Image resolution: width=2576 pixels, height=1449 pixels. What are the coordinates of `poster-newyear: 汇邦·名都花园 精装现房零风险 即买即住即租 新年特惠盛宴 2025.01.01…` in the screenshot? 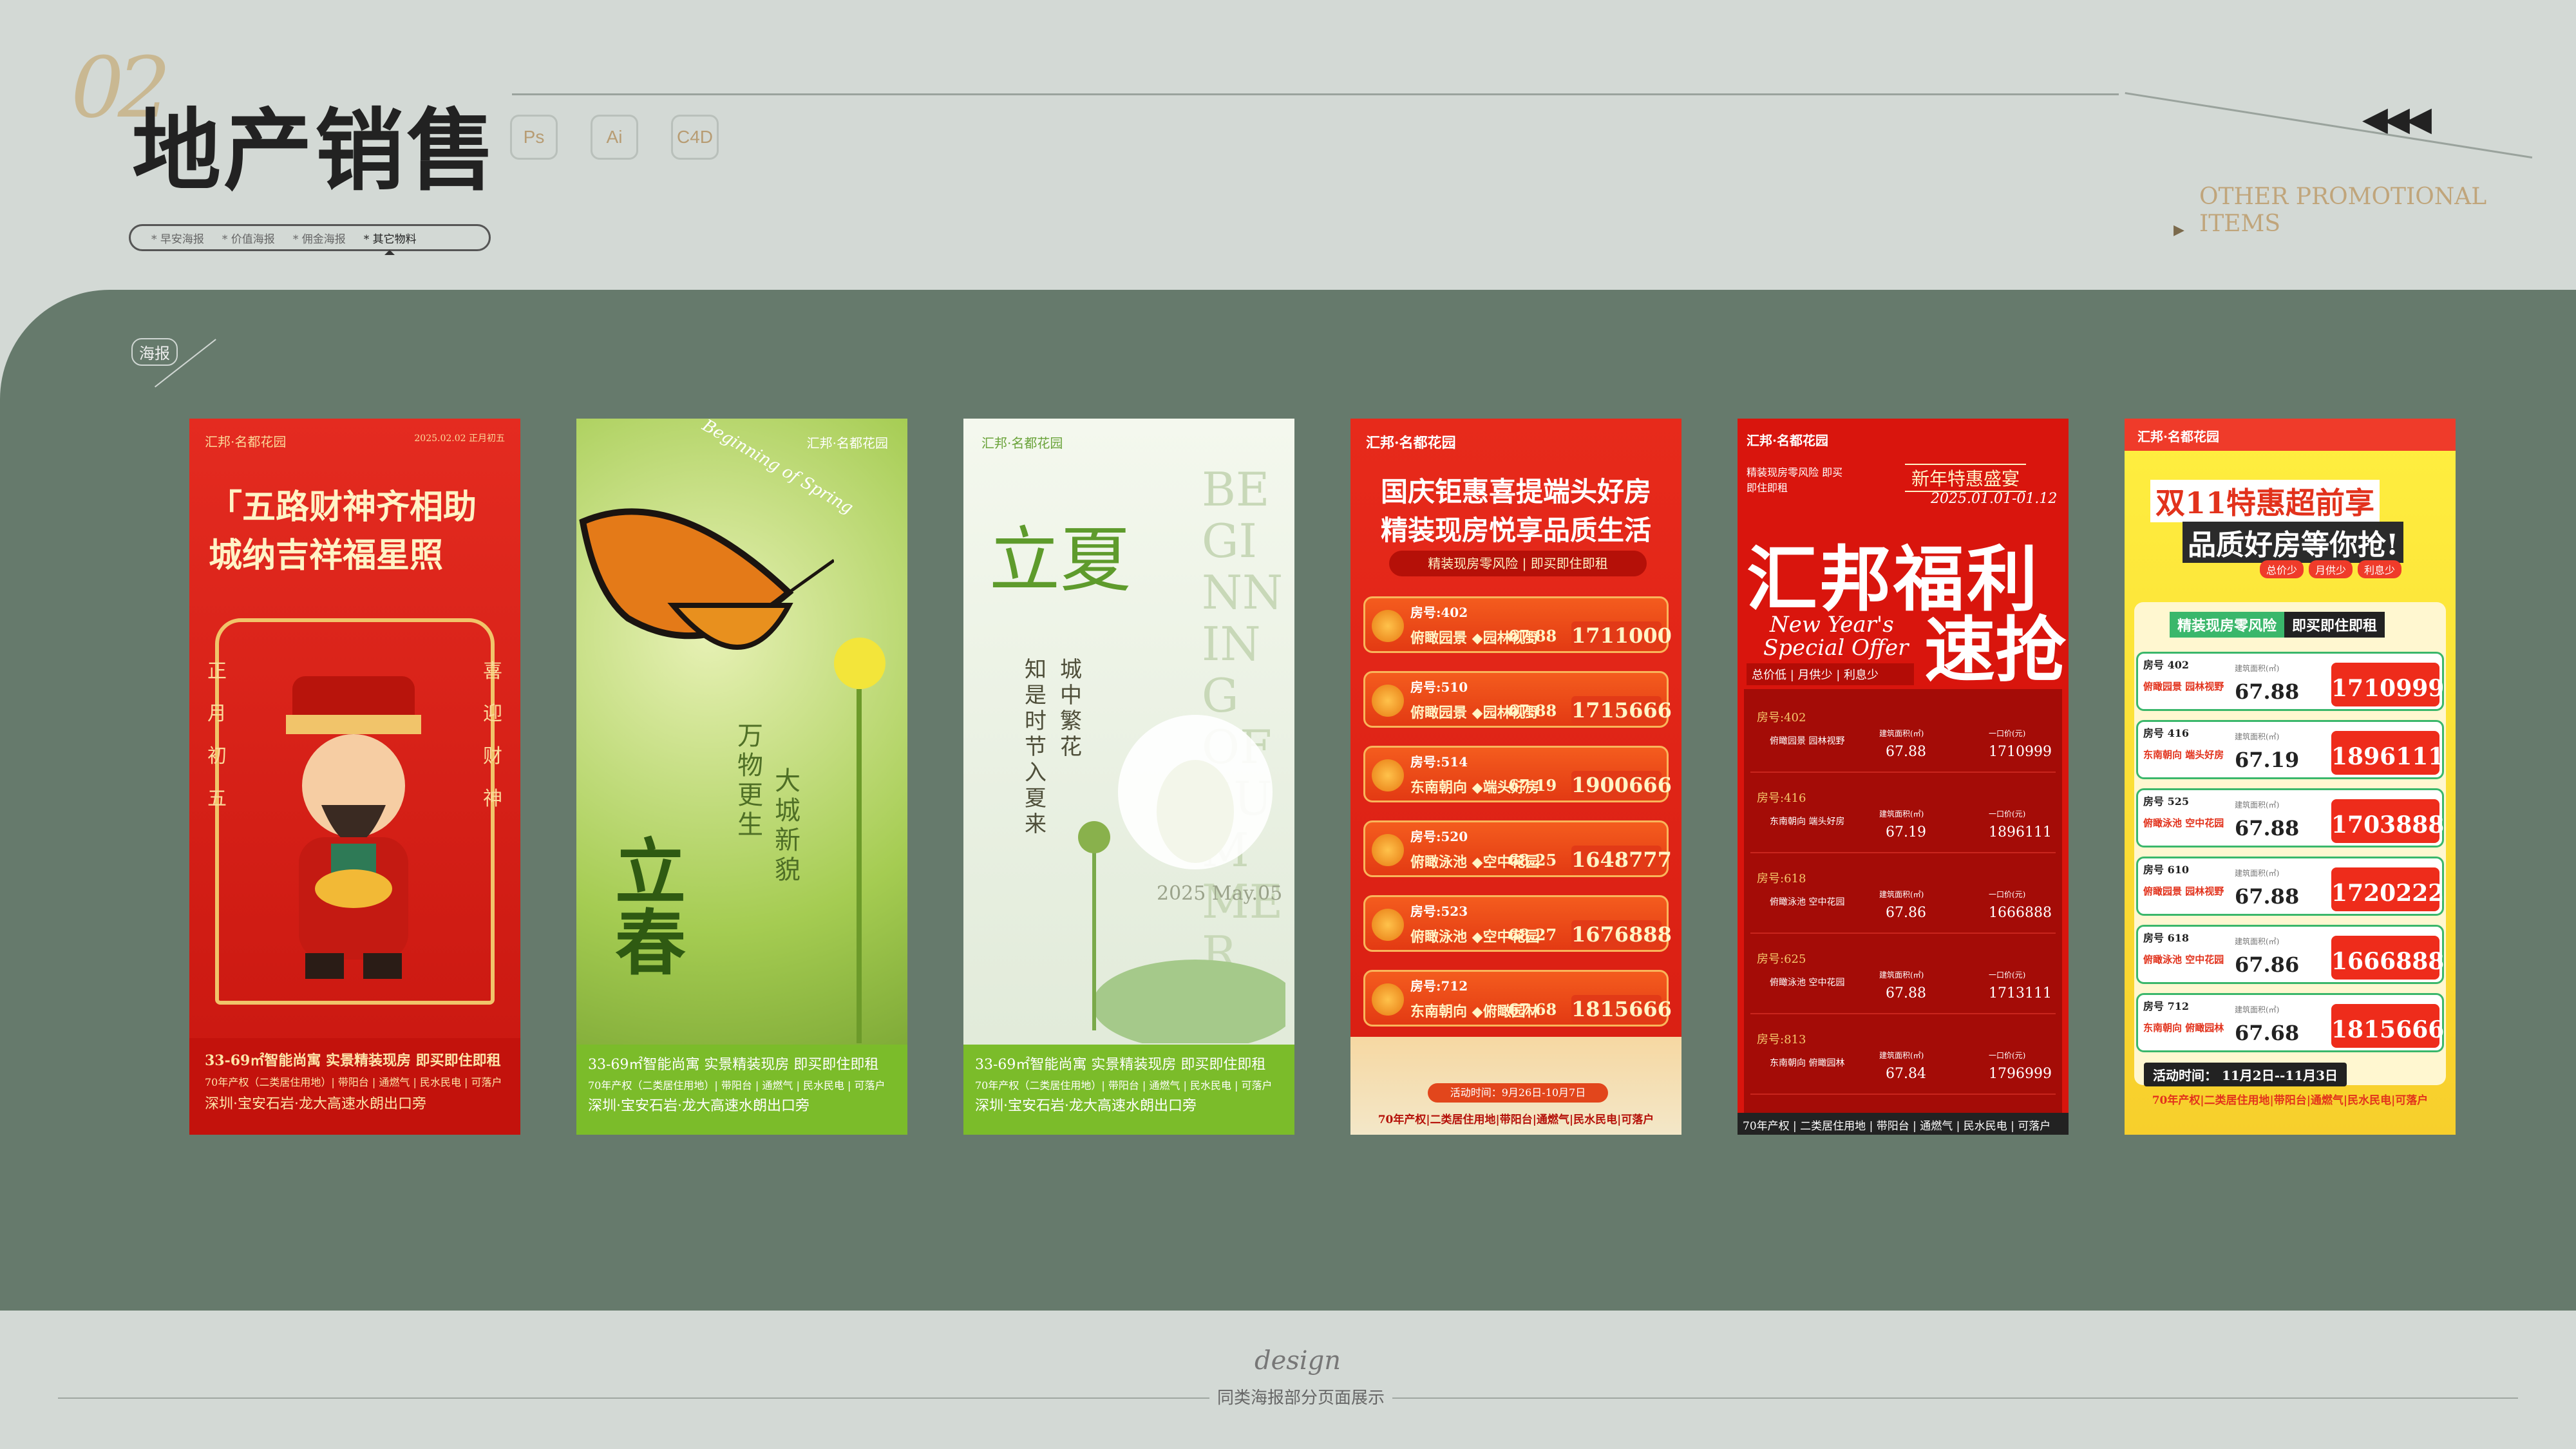 It's located at (1903, 777).